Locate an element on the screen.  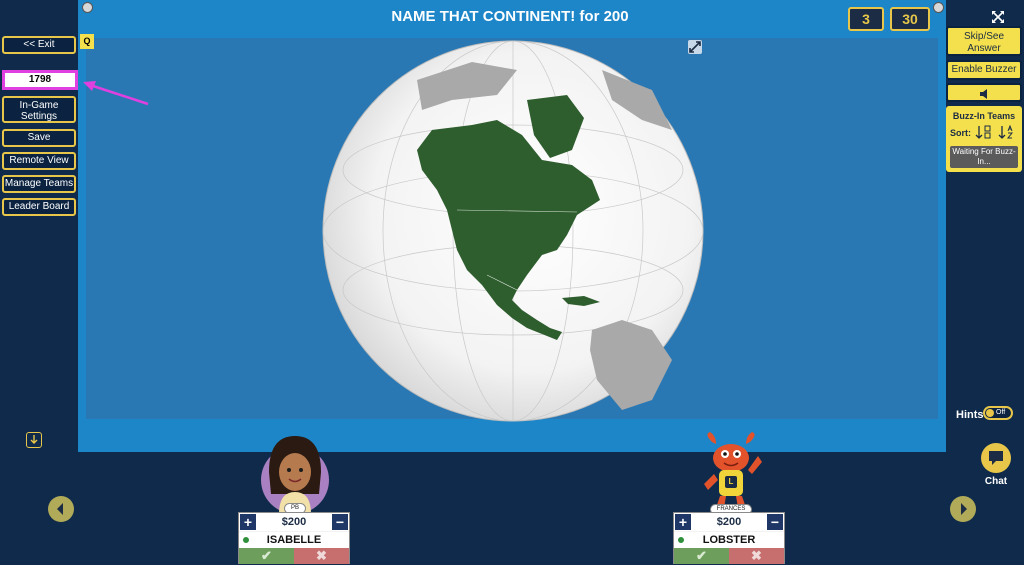
speech-bubble-icon is located at coordinates (996, 458).